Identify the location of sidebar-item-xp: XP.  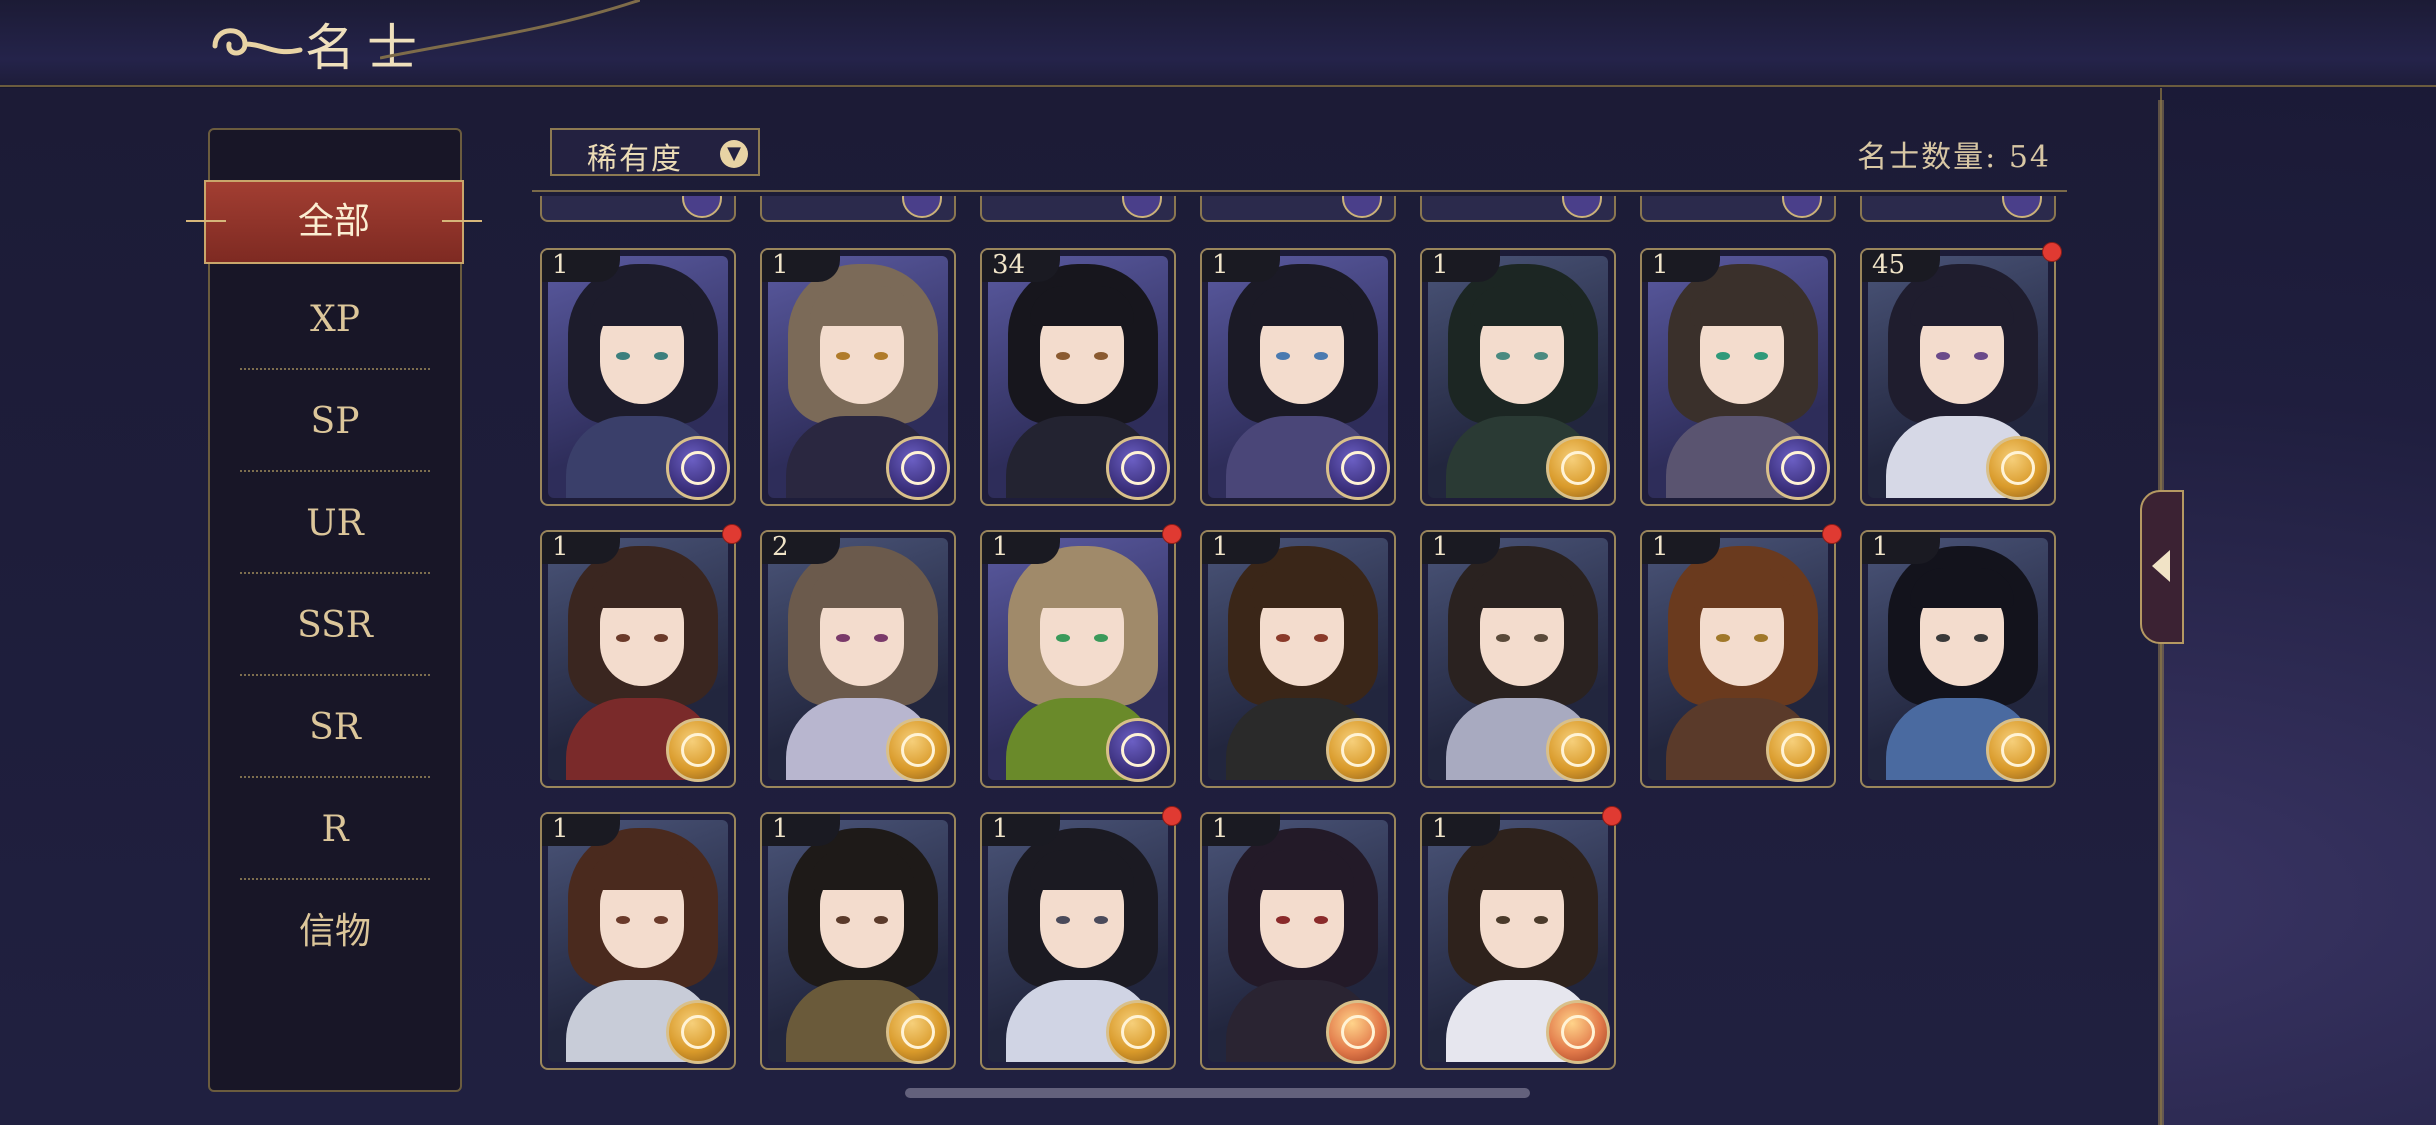
(335, 320).